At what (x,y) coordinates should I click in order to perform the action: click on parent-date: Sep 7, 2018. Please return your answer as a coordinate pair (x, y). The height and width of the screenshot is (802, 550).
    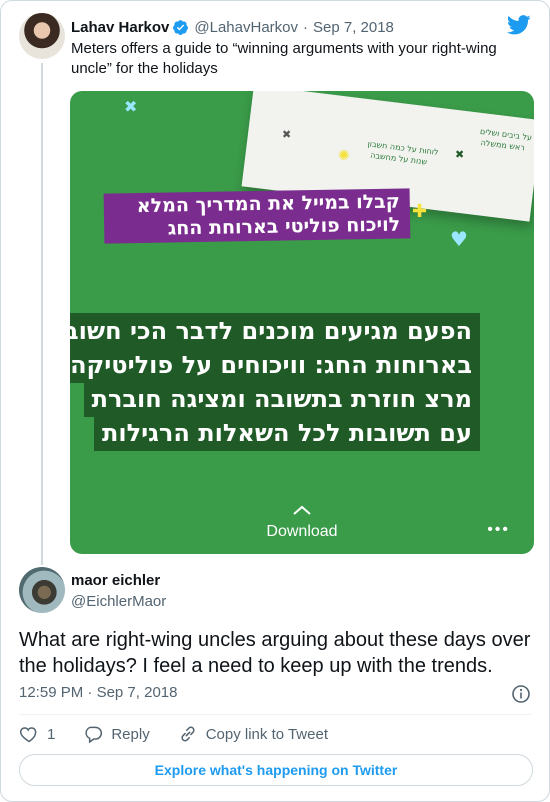
    Looking at the image, I should click on (353, 27).